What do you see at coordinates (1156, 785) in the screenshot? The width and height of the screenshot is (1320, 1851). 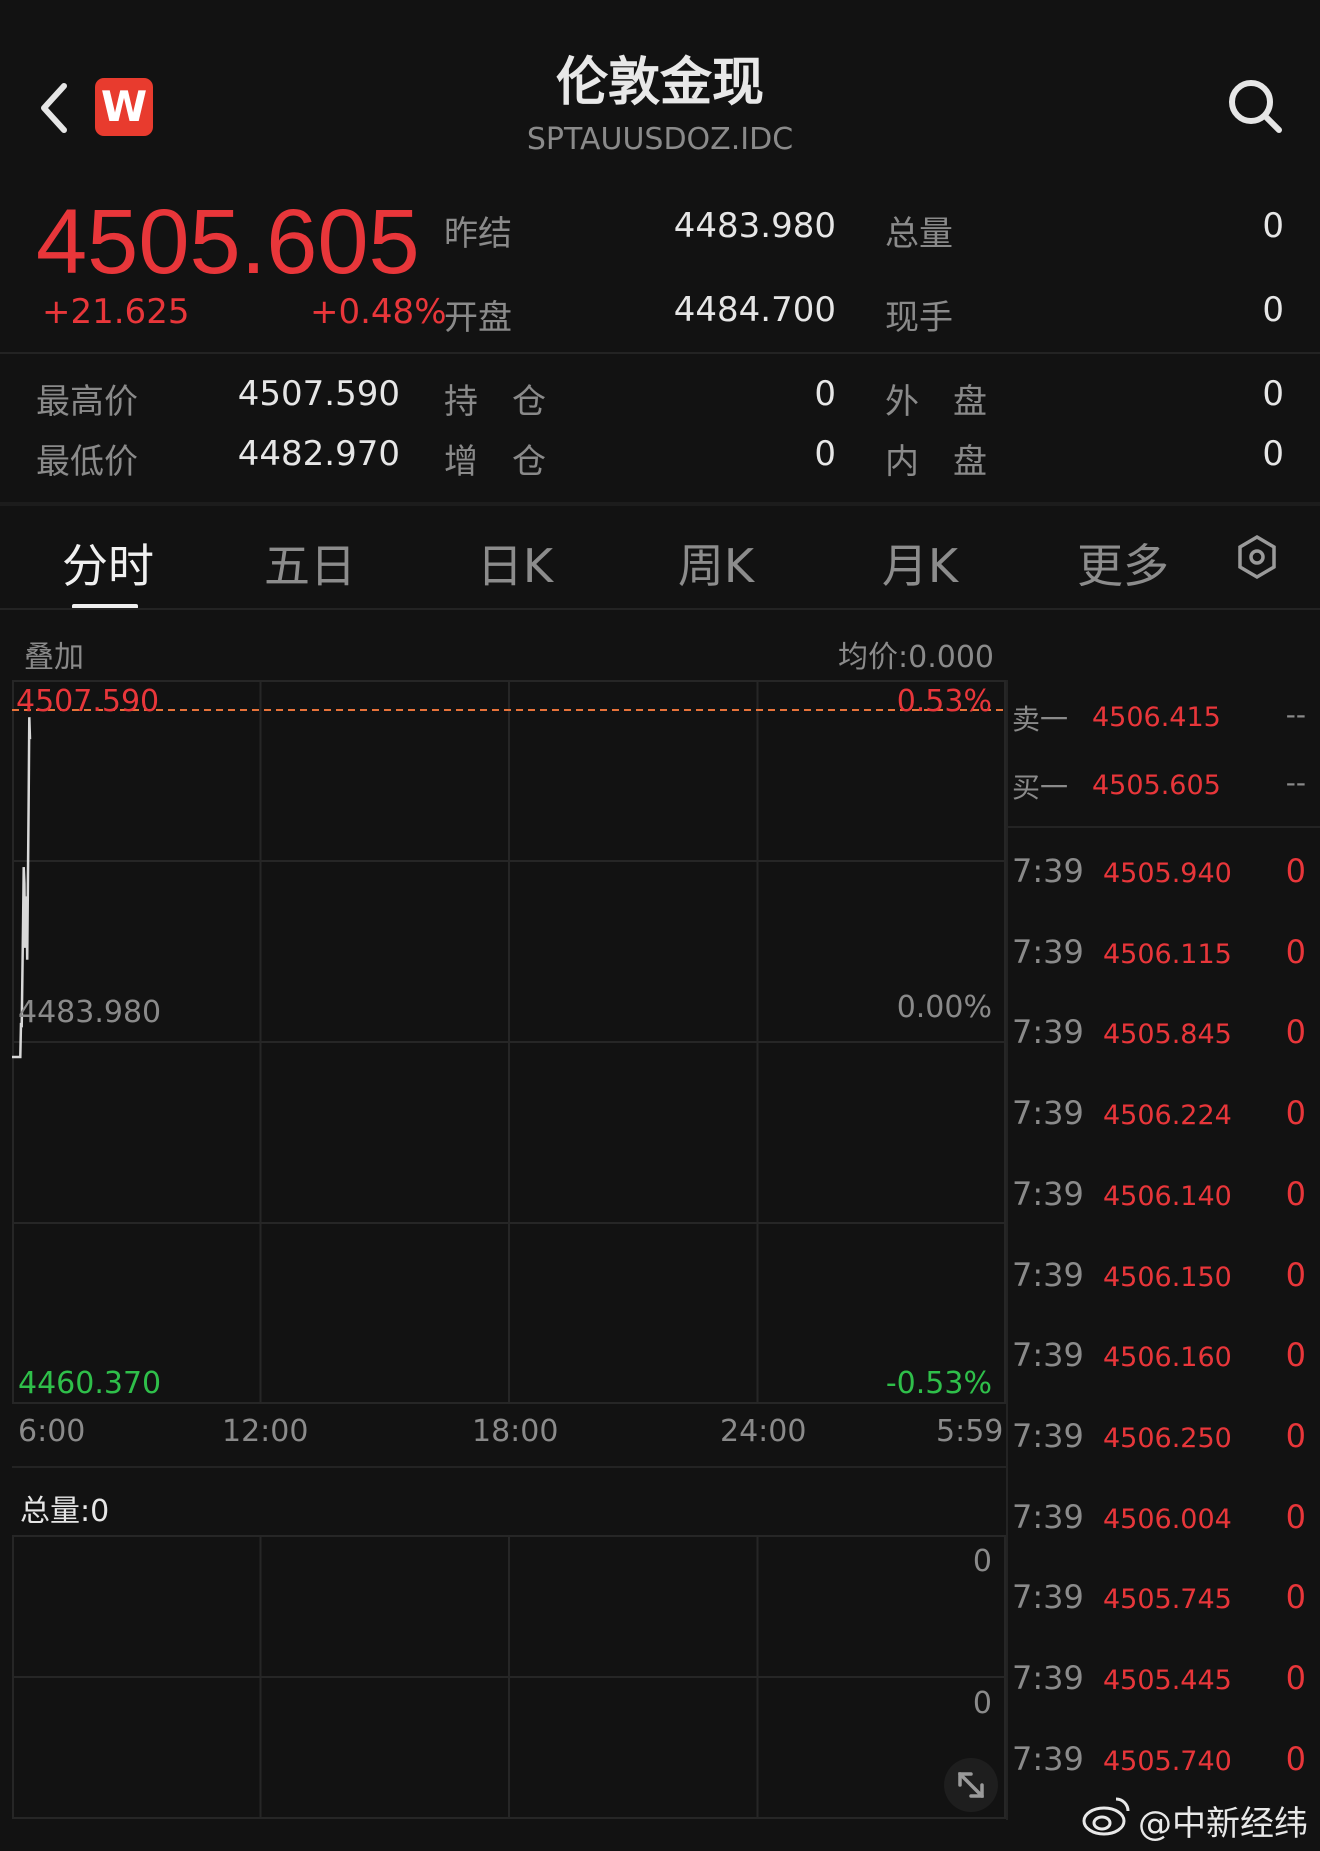 I see `bid1-price: 4505.605` at bounding box center [1156, 785].